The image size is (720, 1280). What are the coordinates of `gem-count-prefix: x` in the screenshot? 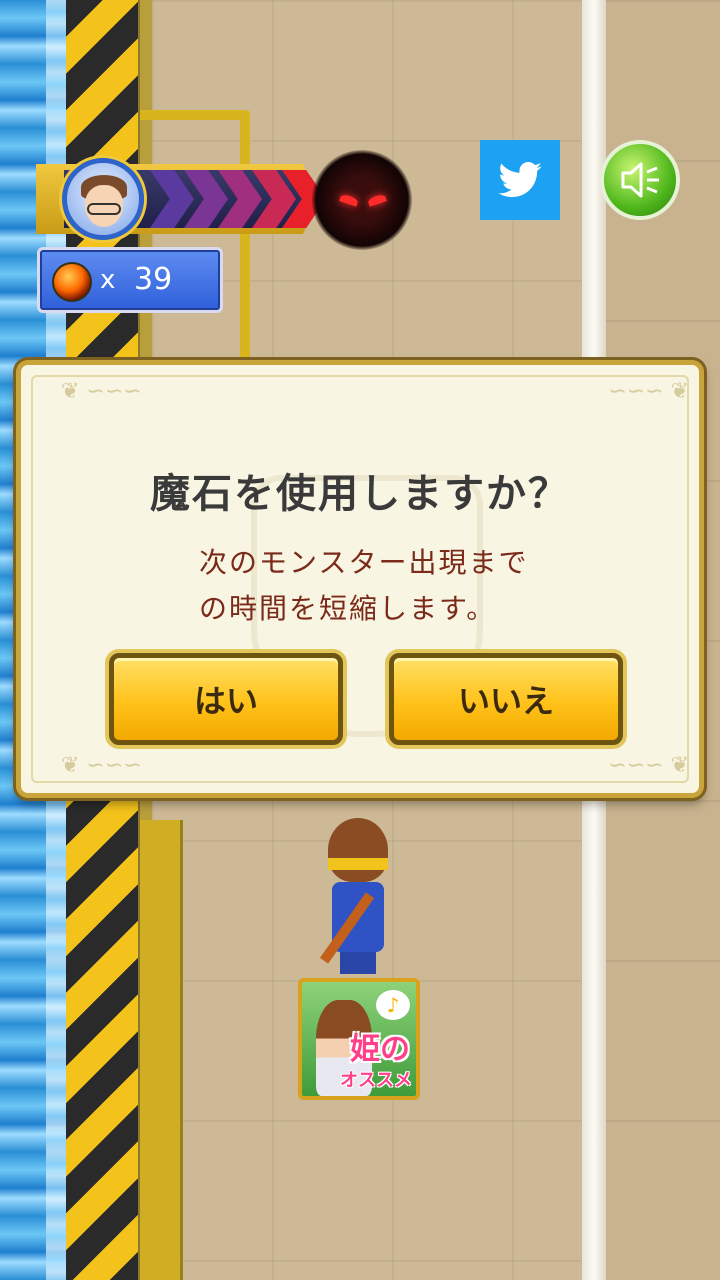 It's located at (108, 280).